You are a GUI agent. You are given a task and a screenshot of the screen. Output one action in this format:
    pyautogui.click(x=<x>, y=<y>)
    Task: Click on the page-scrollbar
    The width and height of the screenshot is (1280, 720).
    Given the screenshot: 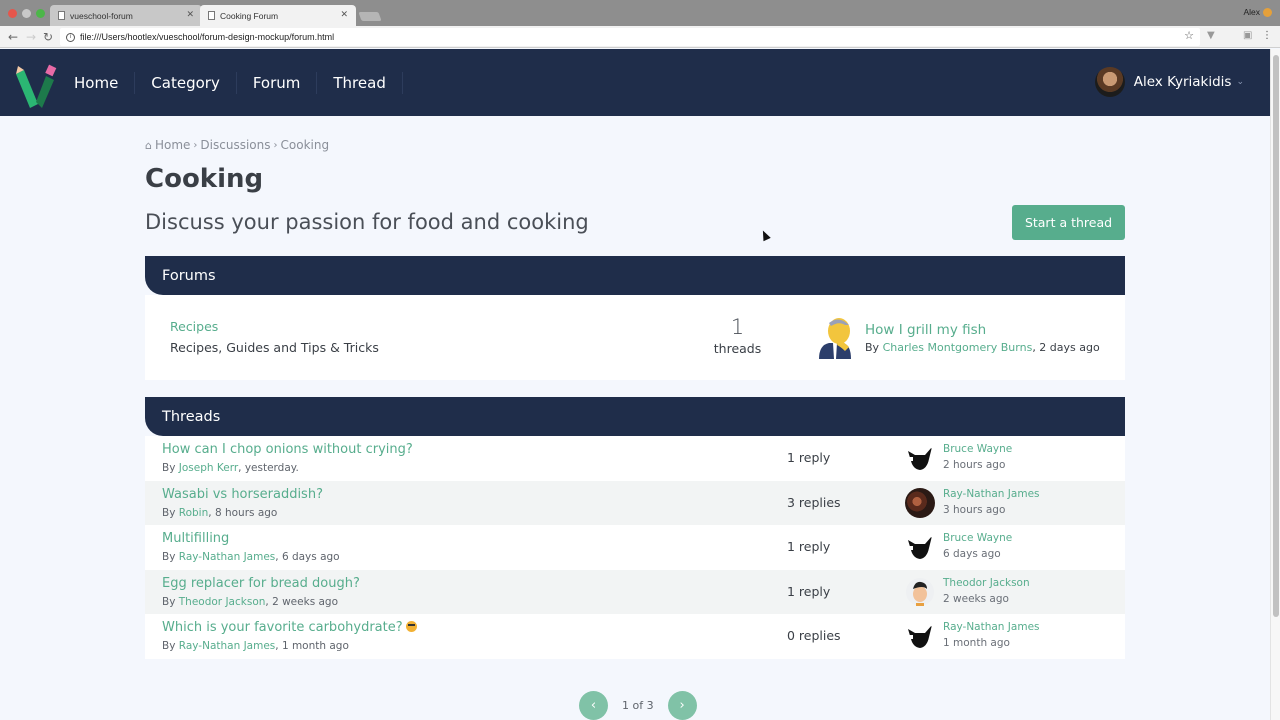 What is the action you would take?
    pyautogui.click(x=1275, y=384)
    